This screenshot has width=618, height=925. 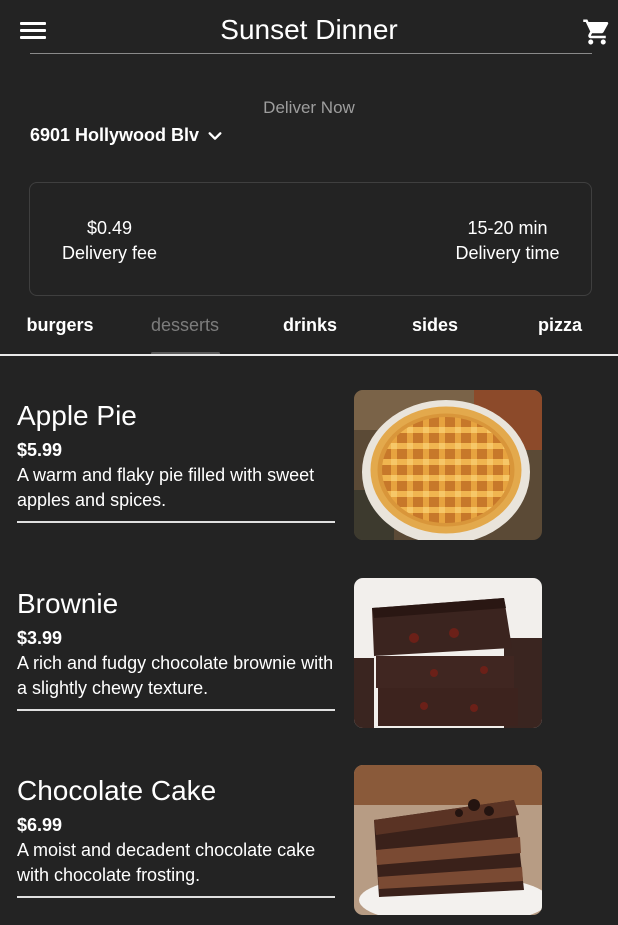 I want to click on delivery-fee: $0.49 Delivery fee, so click(x=109, y=241).